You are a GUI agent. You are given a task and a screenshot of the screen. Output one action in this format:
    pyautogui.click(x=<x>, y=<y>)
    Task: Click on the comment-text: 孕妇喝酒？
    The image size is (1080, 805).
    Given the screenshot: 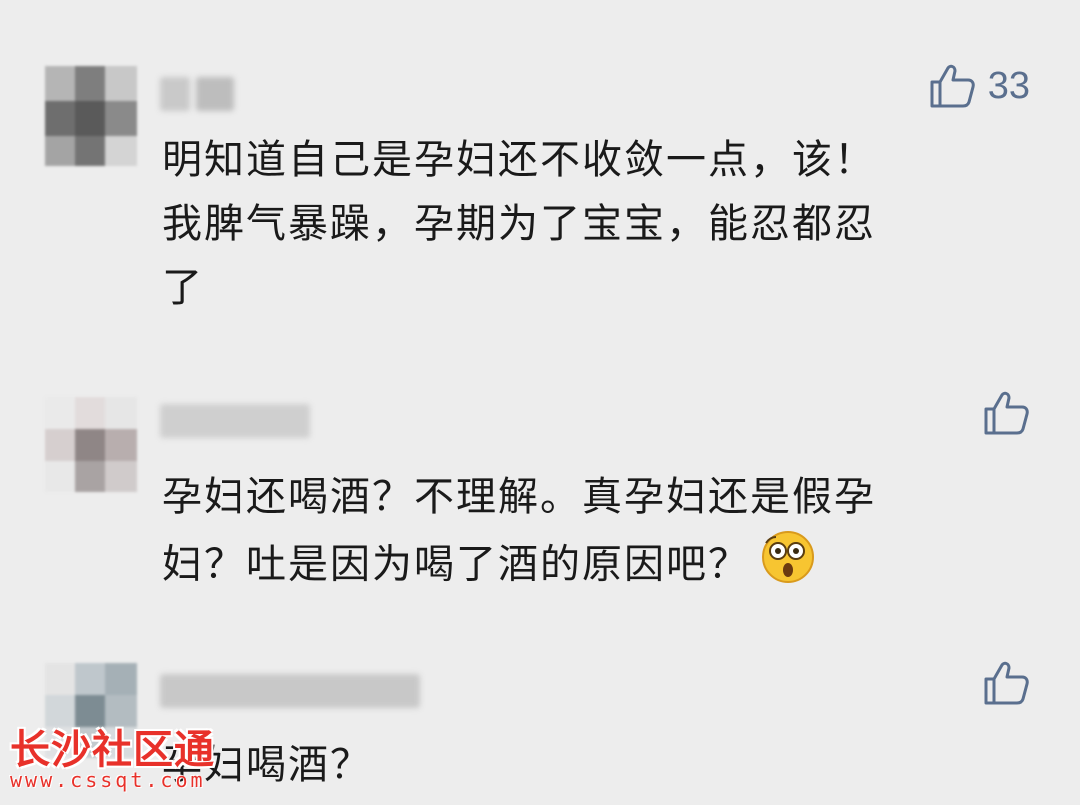 What is the action you would take?
    pyautogui.click(x=577, y=765)
    